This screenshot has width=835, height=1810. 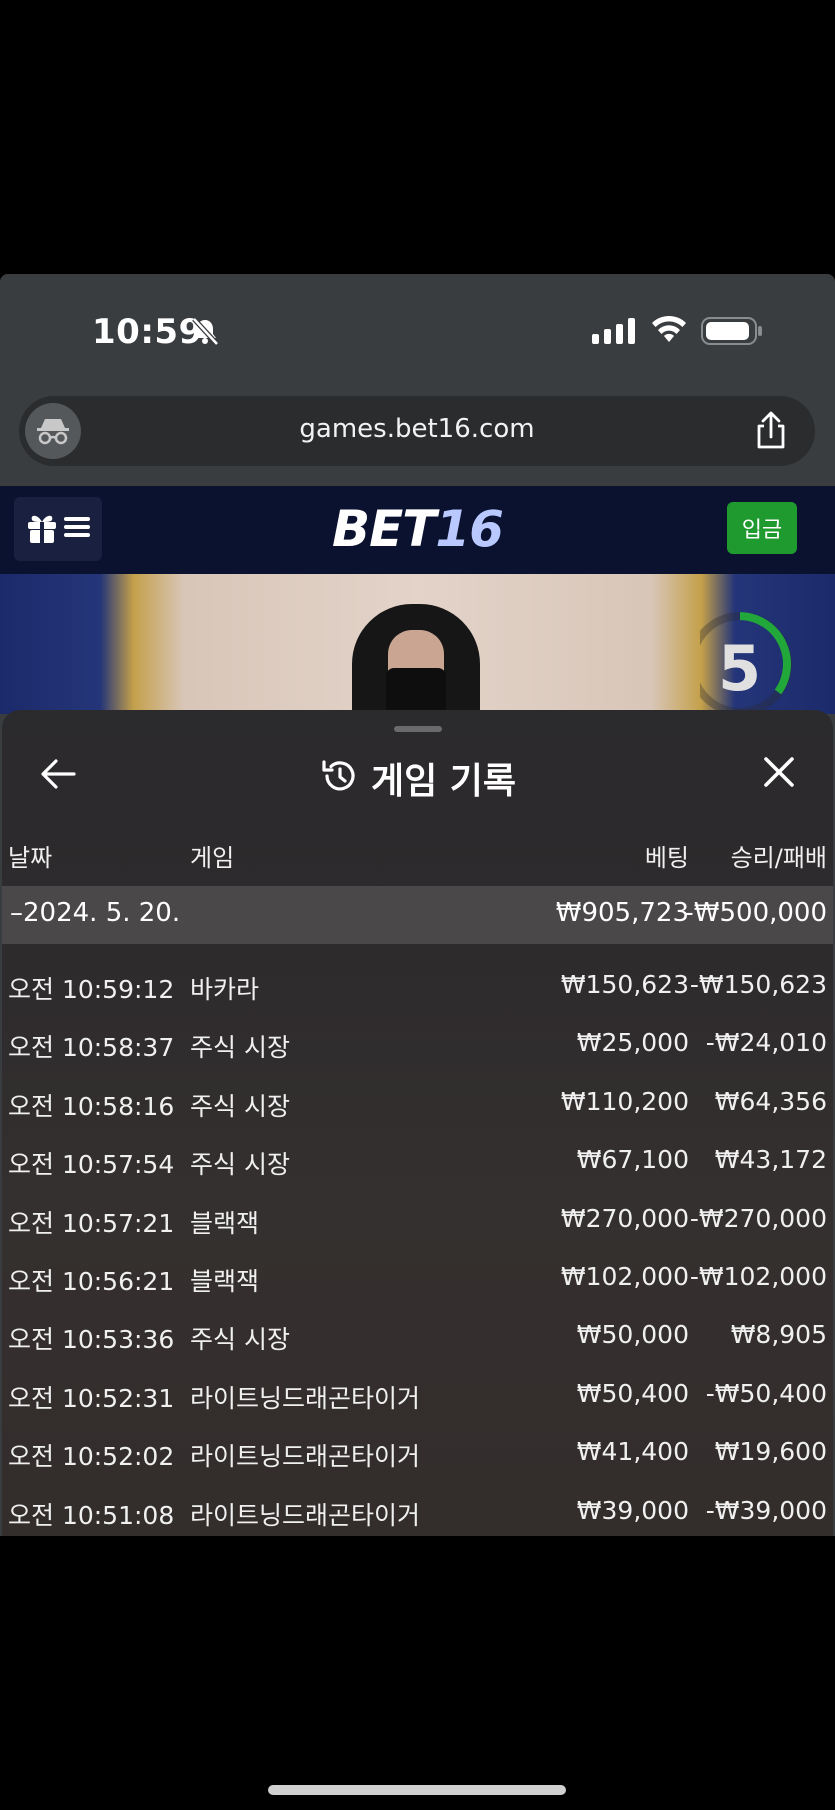 What do you see at coordinates (147, 332) in the screenshot?
I see `status-time: 10:59` at bounding box center [147, 332].